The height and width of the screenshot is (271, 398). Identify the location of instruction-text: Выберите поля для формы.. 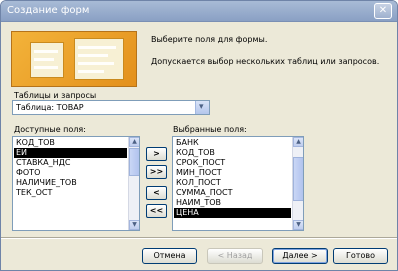
(209, 39).